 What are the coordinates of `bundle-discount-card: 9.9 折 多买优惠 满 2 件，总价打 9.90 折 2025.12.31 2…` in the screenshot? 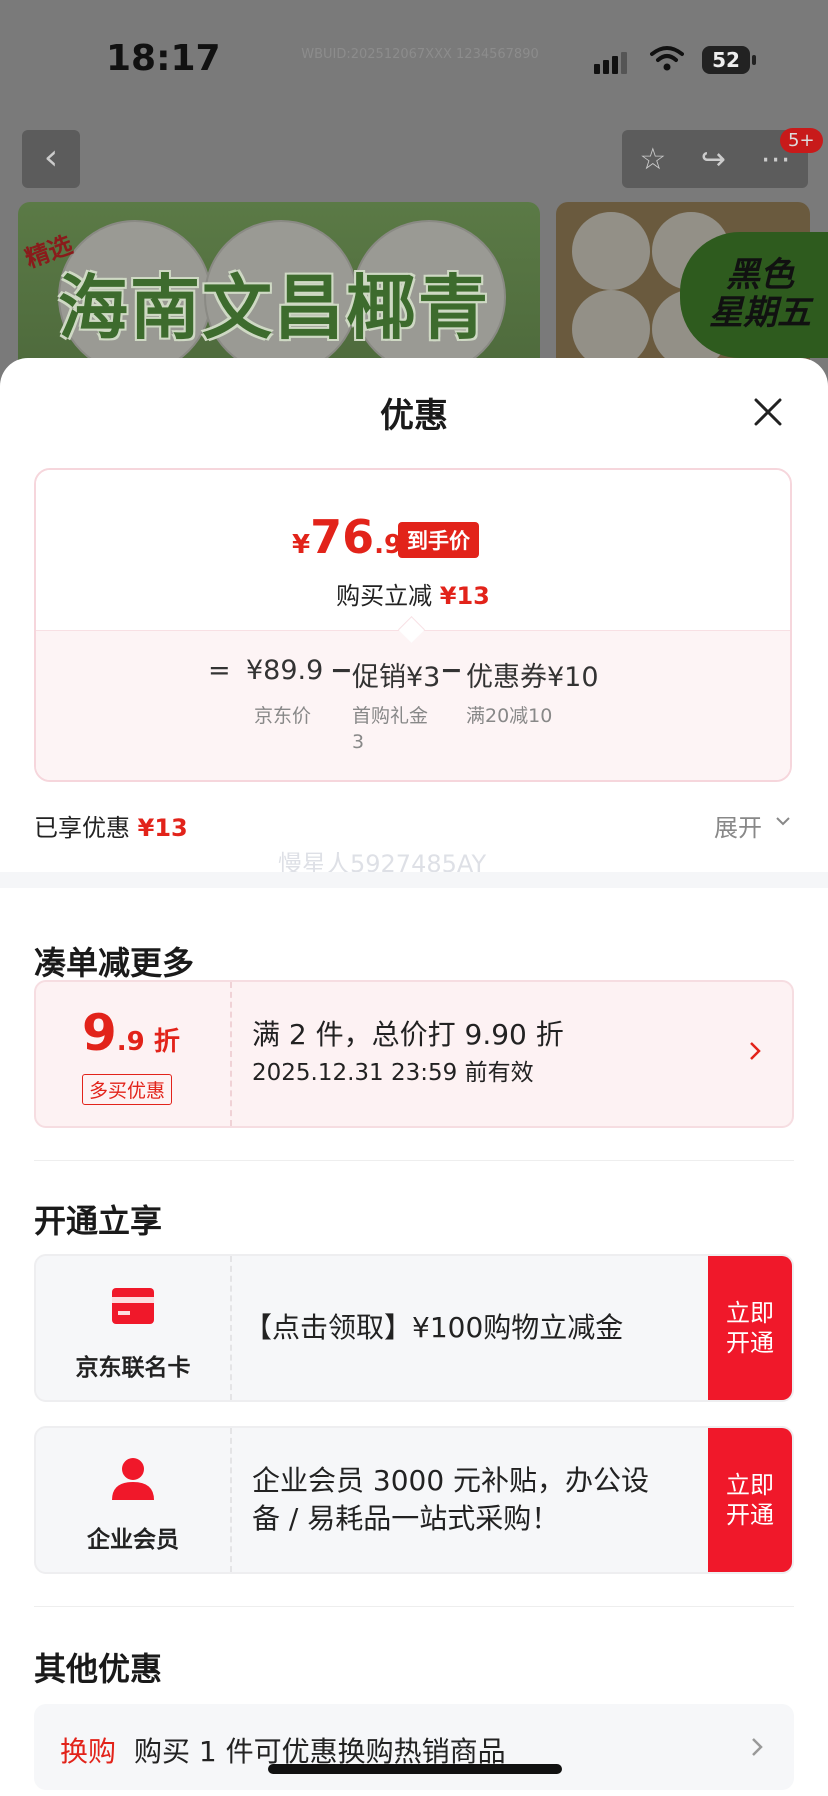 It's located at (414, 1054).